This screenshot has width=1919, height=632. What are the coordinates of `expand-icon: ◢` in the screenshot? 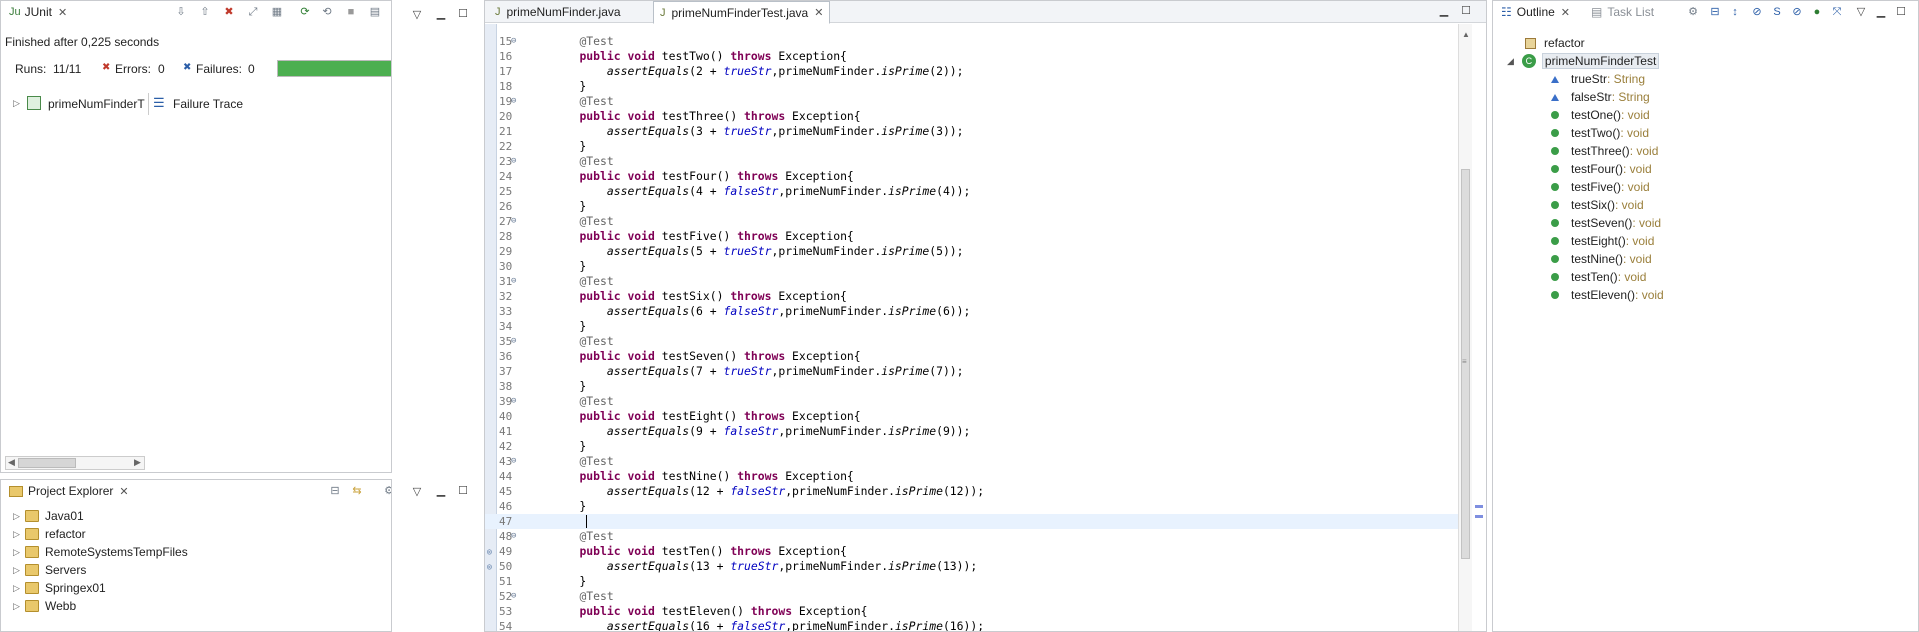 It's located at (1510, 61).